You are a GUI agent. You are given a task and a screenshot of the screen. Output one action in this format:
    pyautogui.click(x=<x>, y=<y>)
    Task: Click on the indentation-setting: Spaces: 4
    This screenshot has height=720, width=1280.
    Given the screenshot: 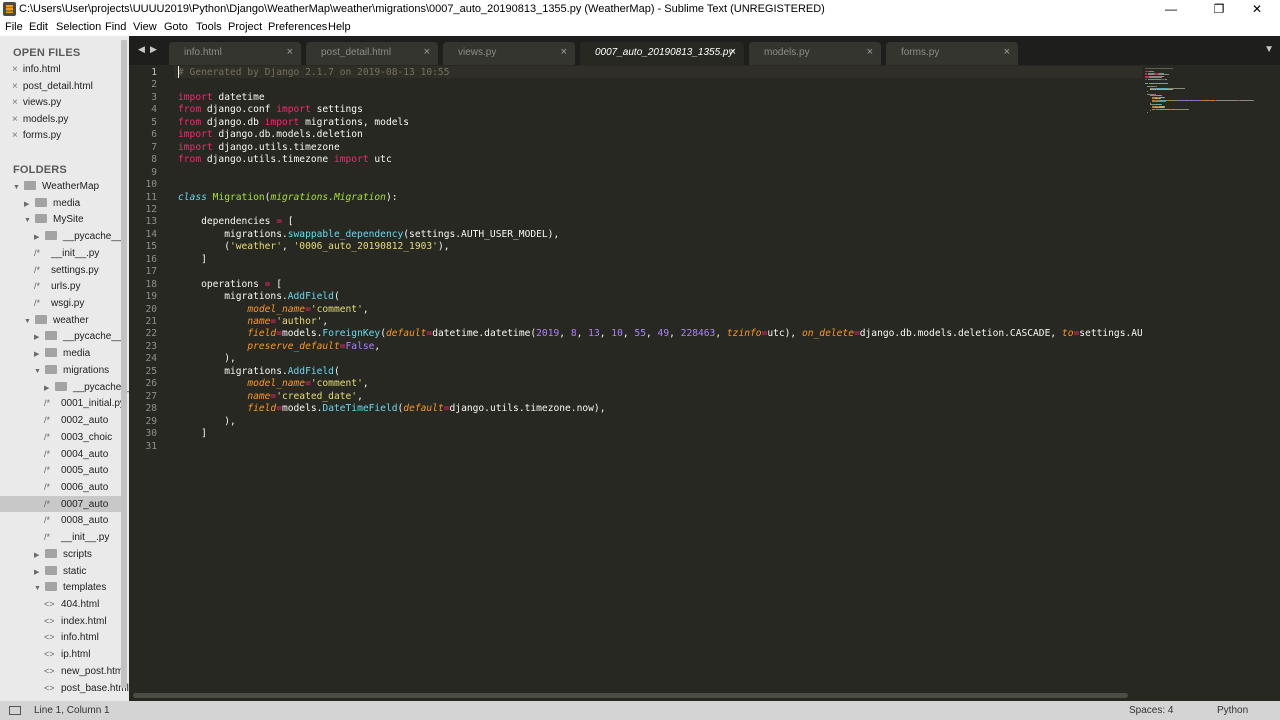 What is the action you would take?
    pyautogui.click(x=1151, y=710)
    